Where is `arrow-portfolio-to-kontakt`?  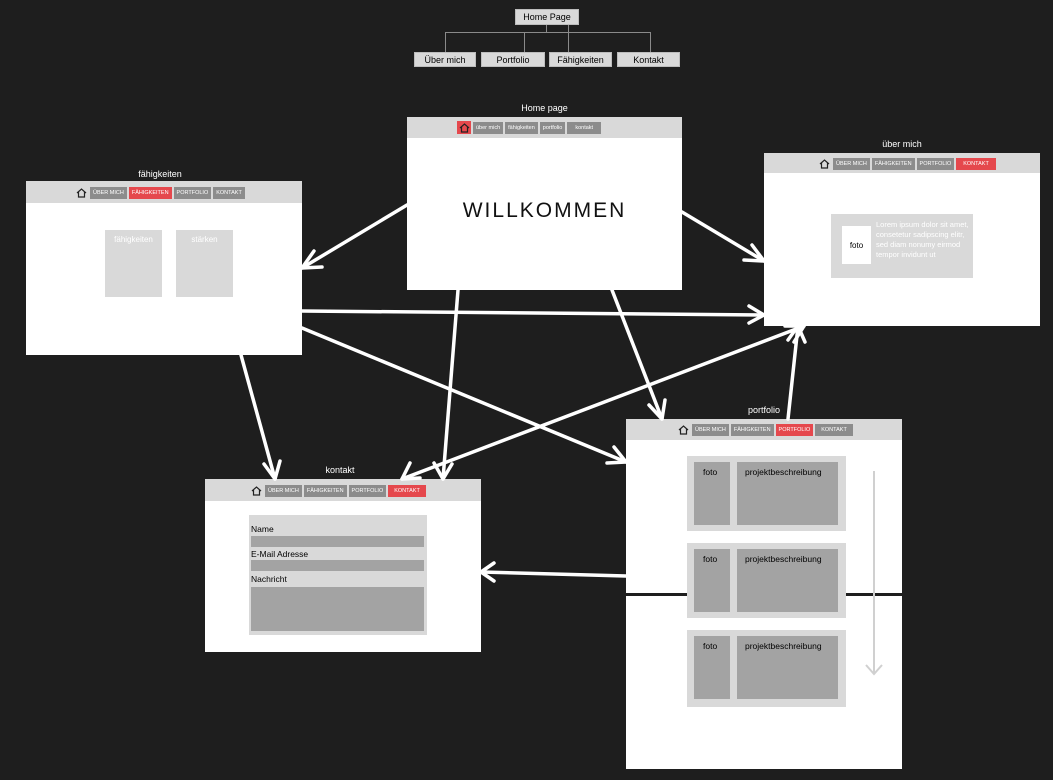
arrow-portfolio-to-kontakt is located at coordinates (553, 572).